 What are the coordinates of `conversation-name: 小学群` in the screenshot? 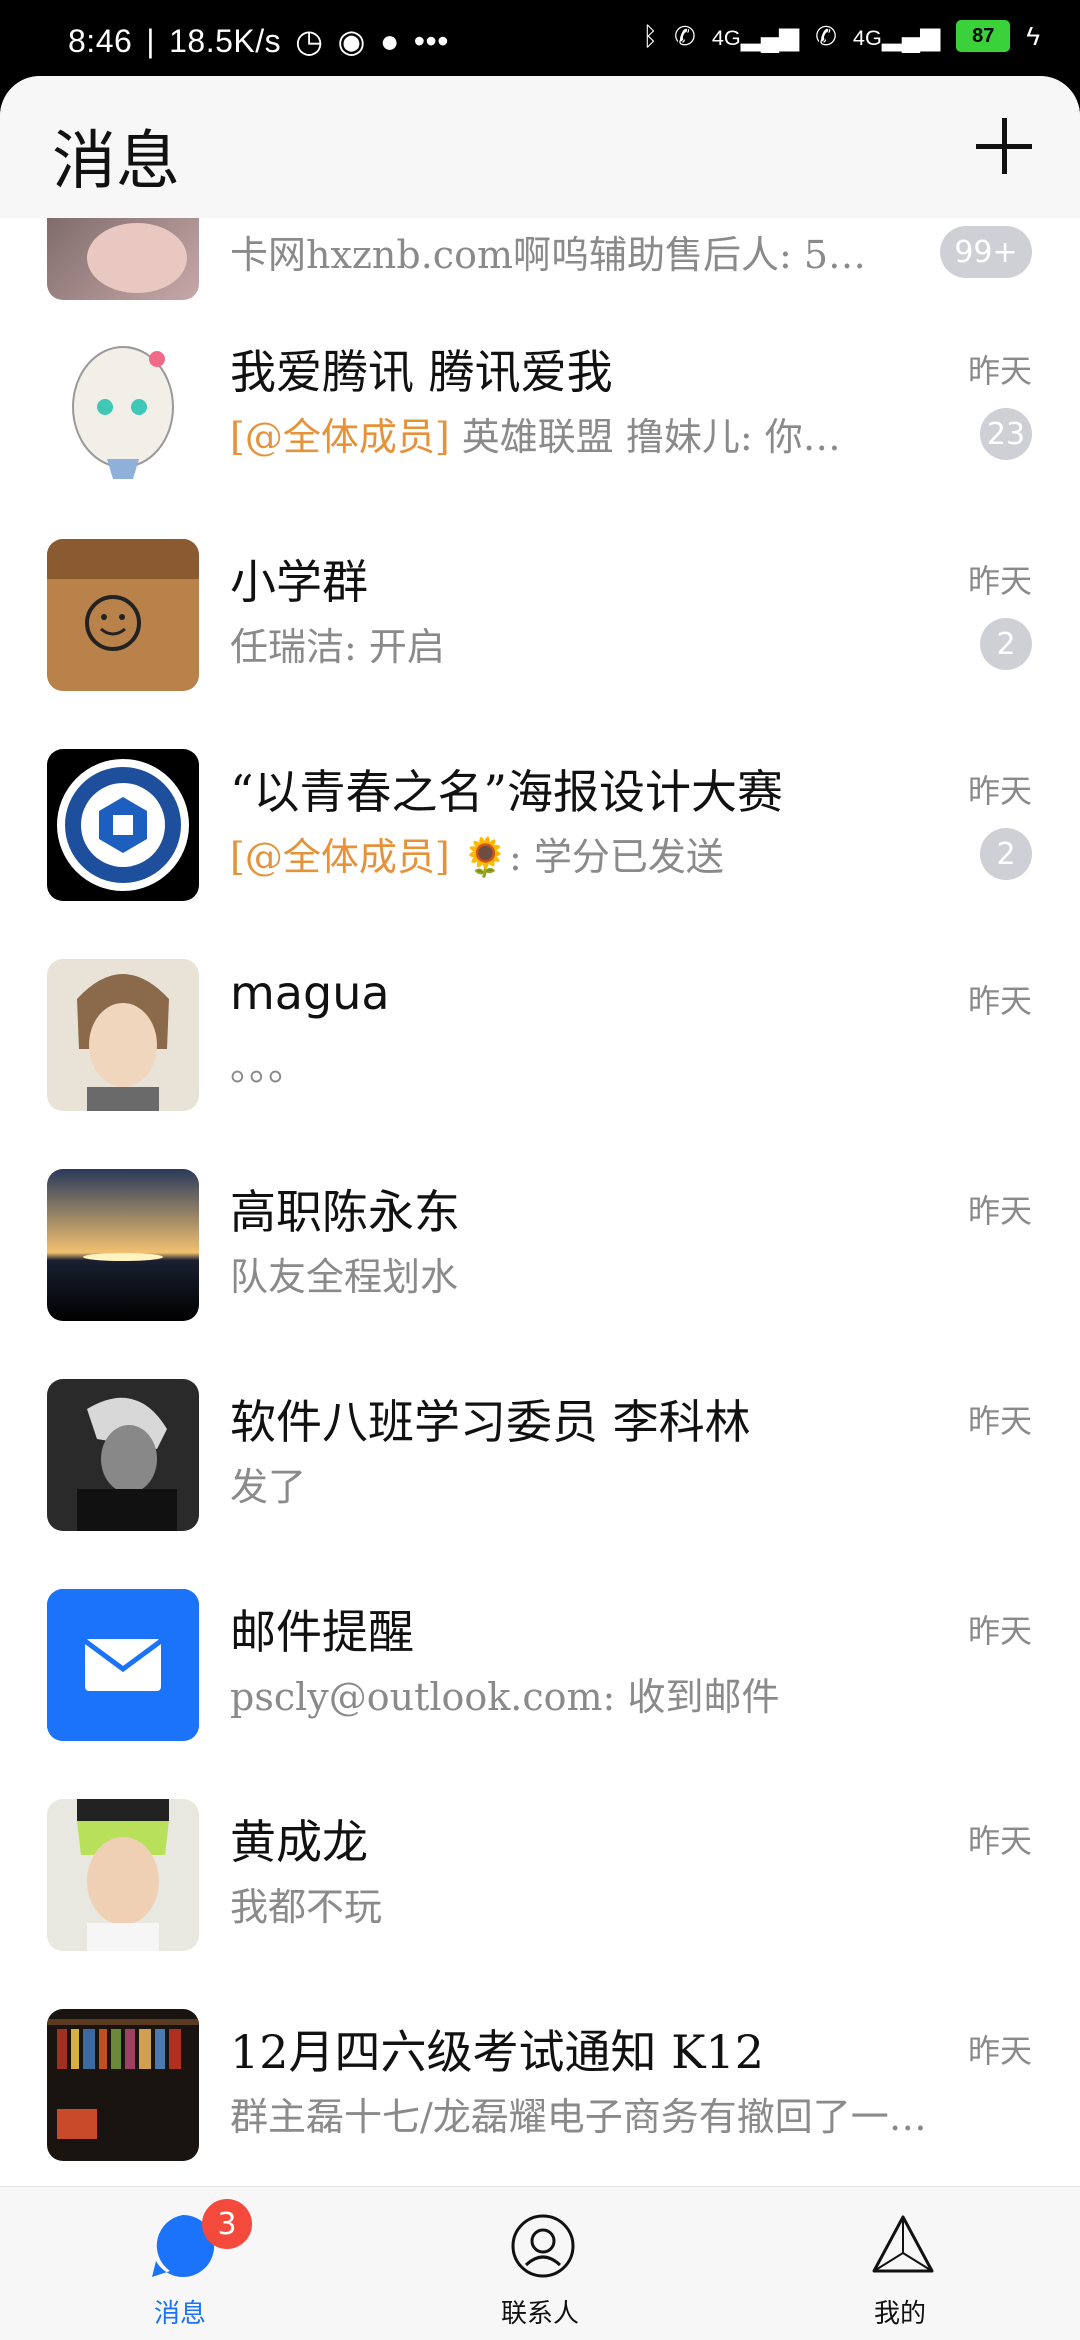 It's located at (299, 582).